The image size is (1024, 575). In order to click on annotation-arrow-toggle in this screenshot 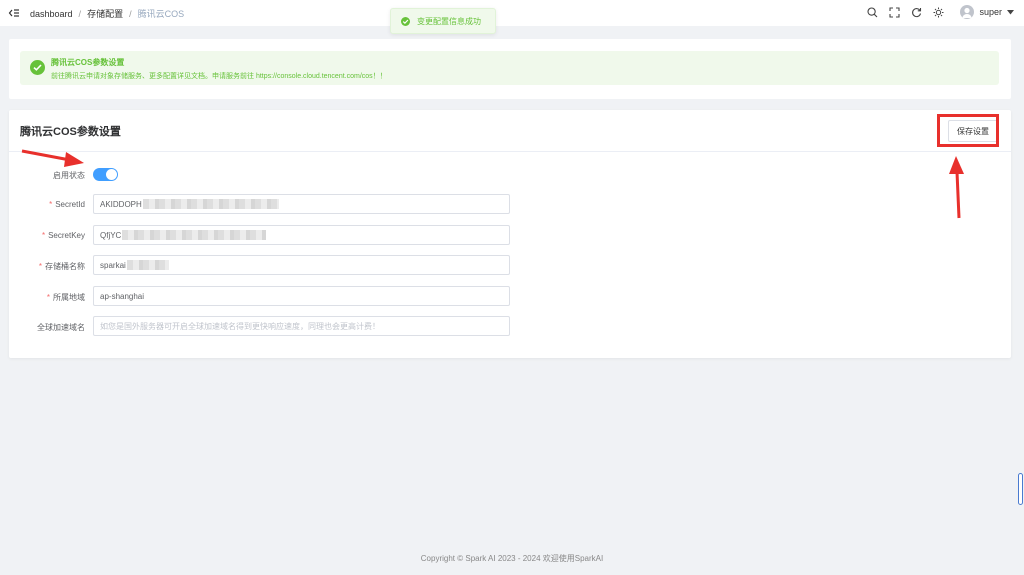, I will do `click(52, 158)`.